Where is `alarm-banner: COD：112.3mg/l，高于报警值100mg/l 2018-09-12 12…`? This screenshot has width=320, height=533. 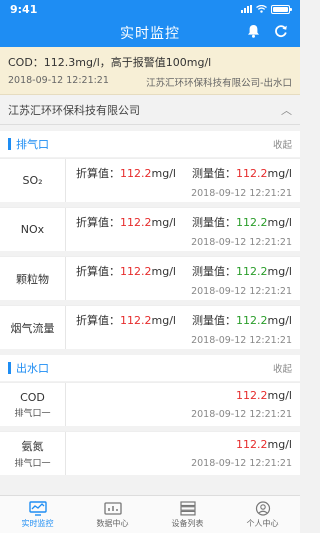
alarm-banner: COD：112.3mg/l，高于报警值100mg/l 2018-09-12 12… is located at coordinates (150, 71).